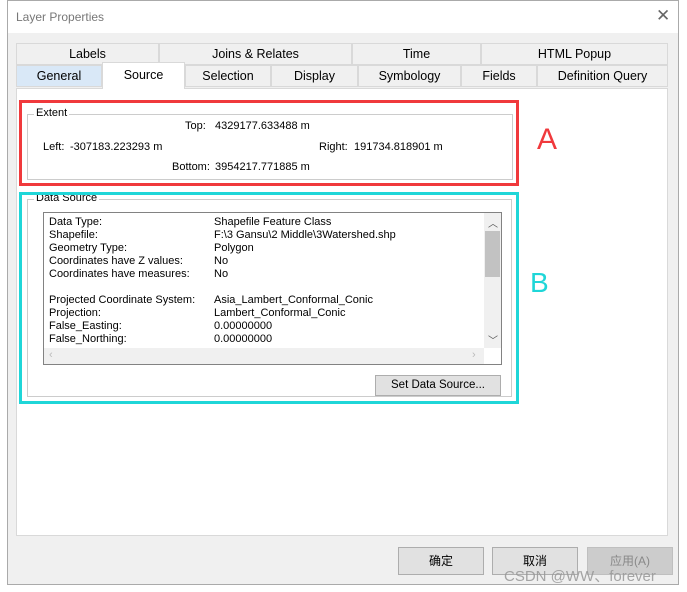 The image size is (687, 592). What do you see at coordinates (499, 76) in the screenshot?
I see `tab-fields: Fields` at bounding box center [499, 76].